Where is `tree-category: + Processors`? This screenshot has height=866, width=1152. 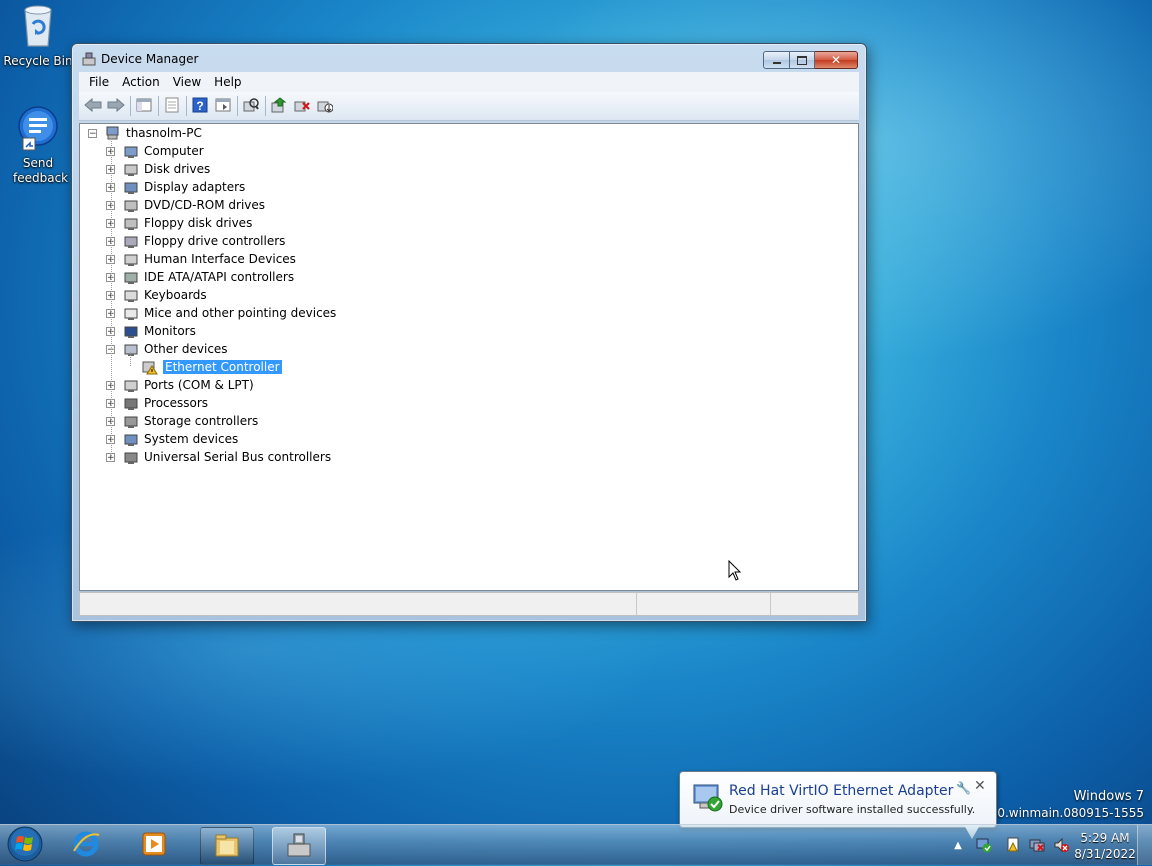
tree-category: + Processors is located at coordinates (157, 403).